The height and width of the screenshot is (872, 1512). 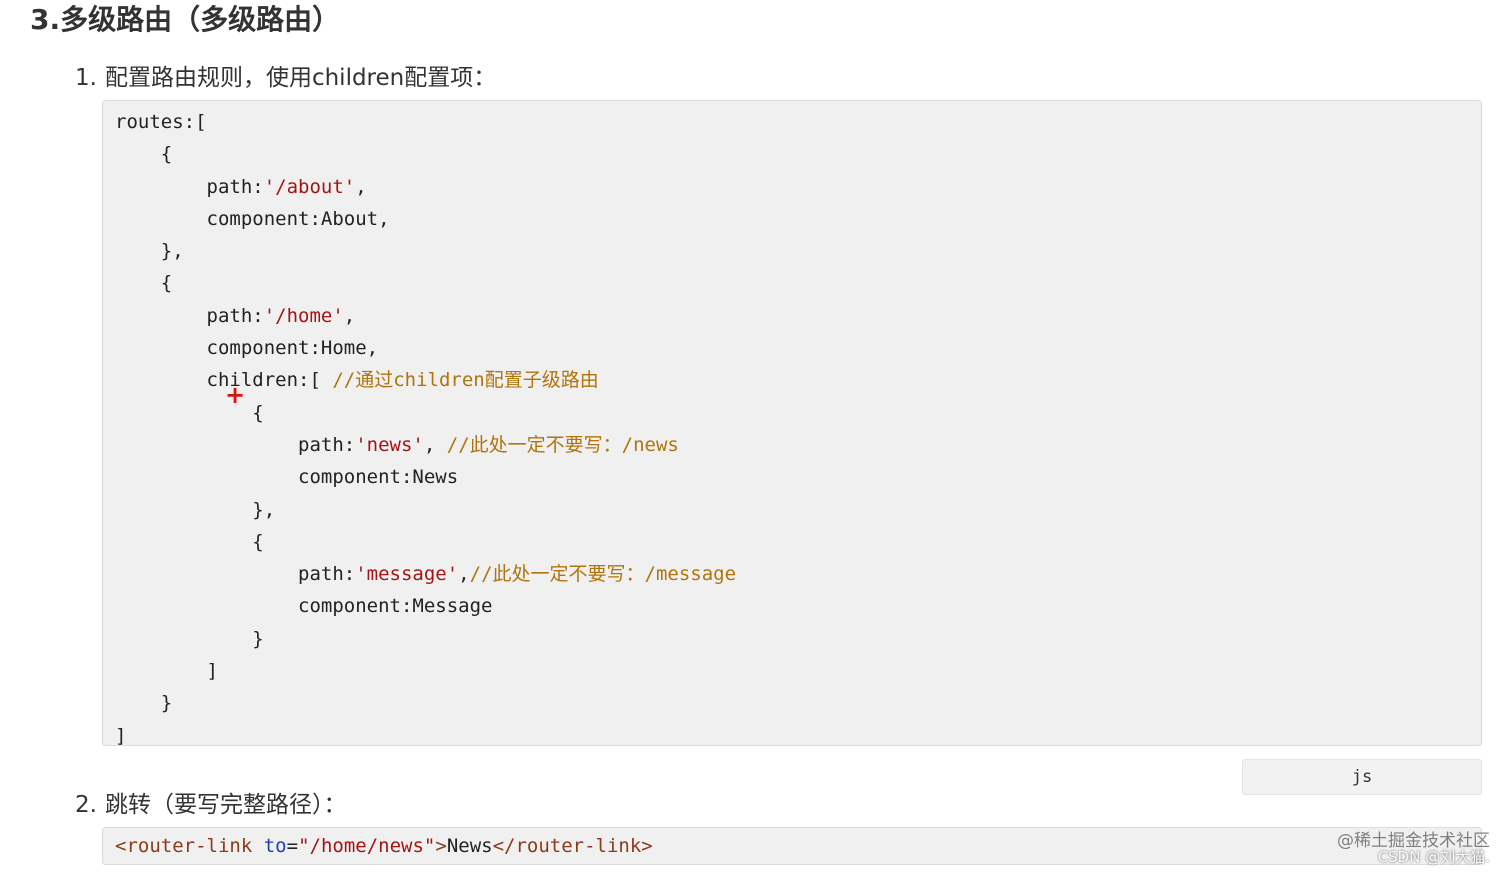 What do you see at coordinates (252, 218) in the screenshot?
I see `code-token-plain: component:About,` at bounding box center [252, 218].